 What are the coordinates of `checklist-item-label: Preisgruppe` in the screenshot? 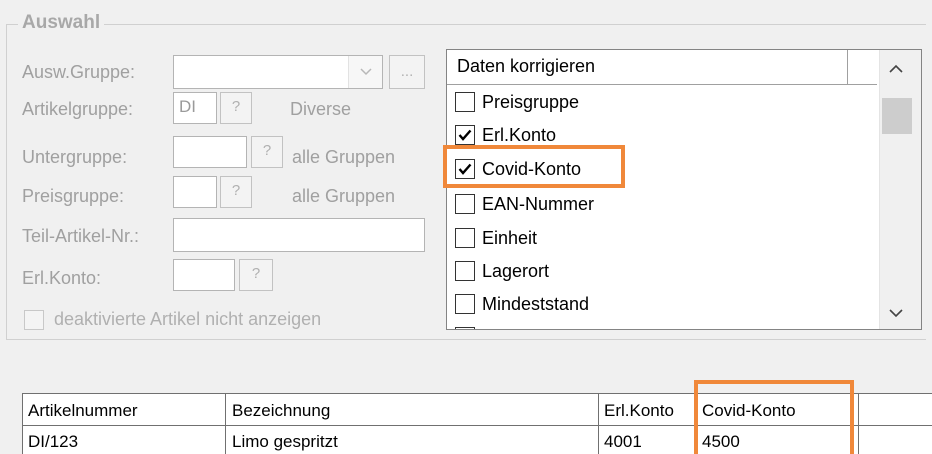 It's located at (531, 101).